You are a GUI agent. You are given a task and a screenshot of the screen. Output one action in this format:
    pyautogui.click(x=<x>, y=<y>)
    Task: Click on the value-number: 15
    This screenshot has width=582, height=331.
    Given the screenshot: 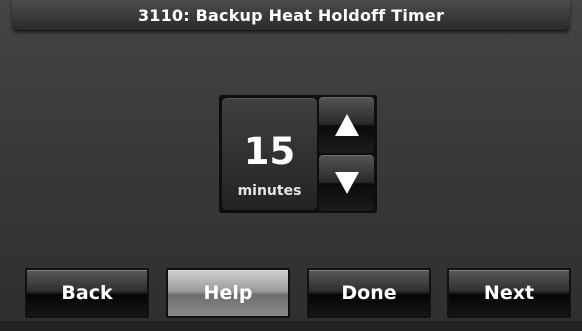 What is the action you would take?
    pyautogui.click(x=269, y=151)
    